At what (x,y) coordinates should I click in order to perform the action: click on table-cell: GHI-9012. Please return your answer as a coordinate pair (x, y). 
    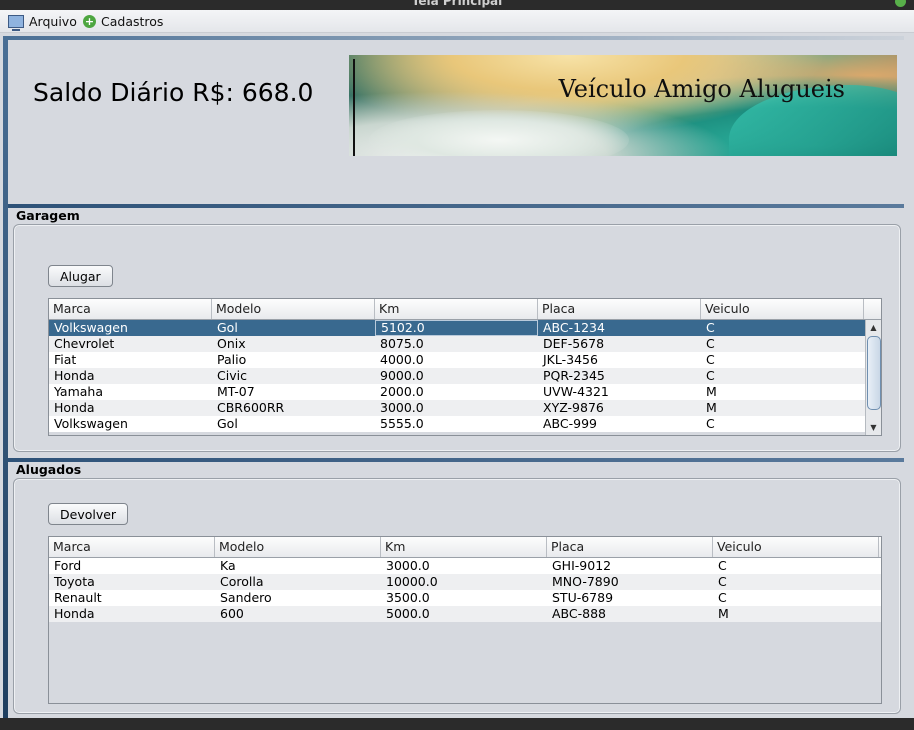
    Looking at the image, I should click on (582, 565).